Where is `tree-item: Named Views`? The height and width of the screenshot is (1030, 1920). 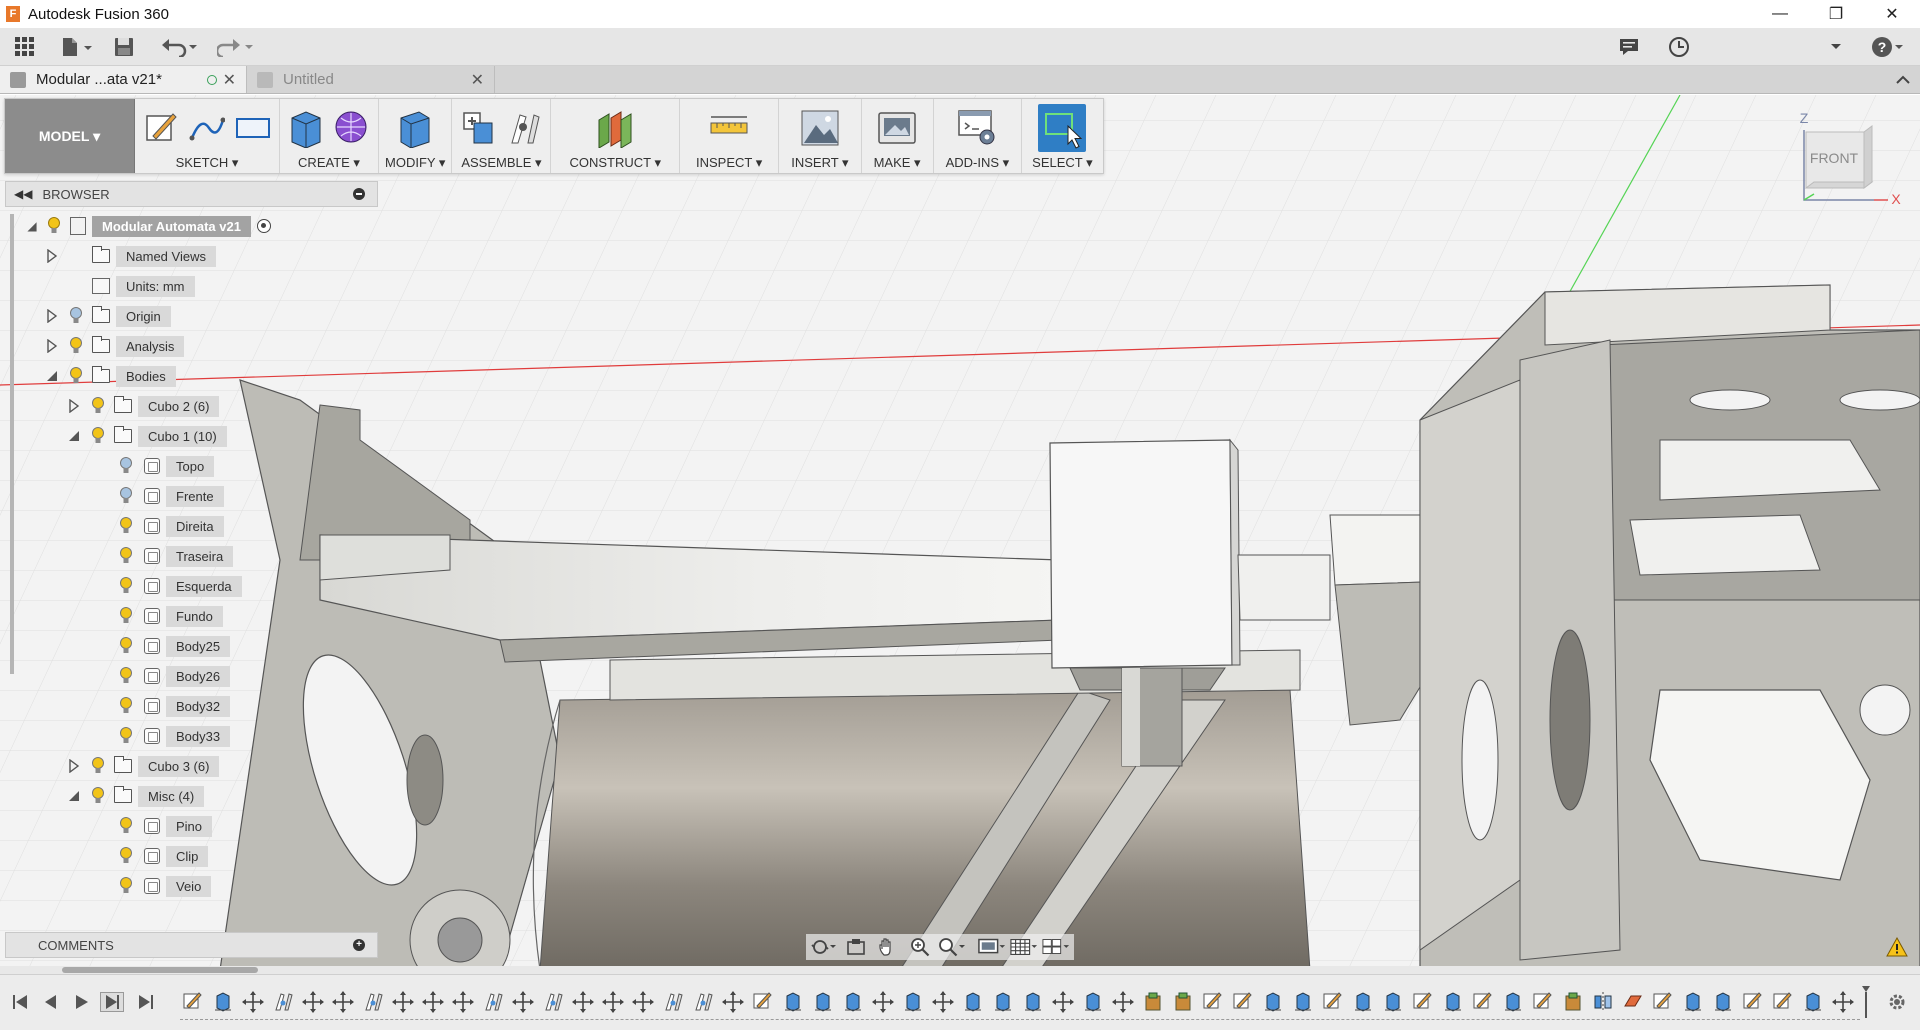 tree-item: Named Views is located at coordinates (130, 256).